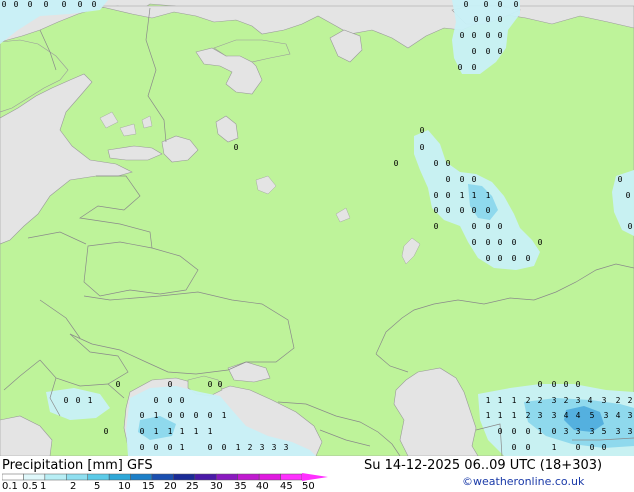  What do you see at coordinates (124, 486) in the screenshot?
I see `color-scale-tick-label: 10` at bounding box center [124, 486].